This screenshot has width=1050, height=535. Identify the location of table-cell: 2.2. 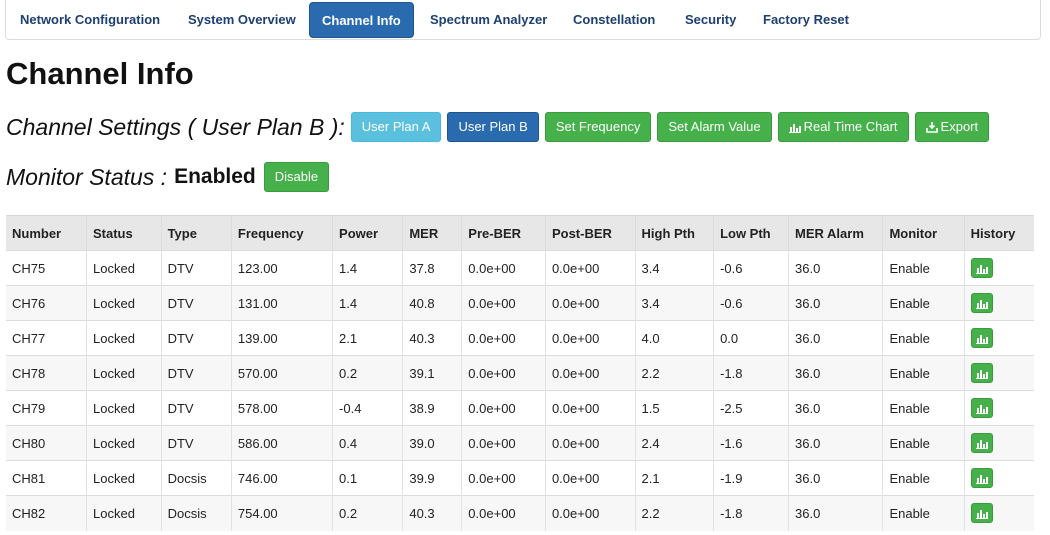
(675, 513).